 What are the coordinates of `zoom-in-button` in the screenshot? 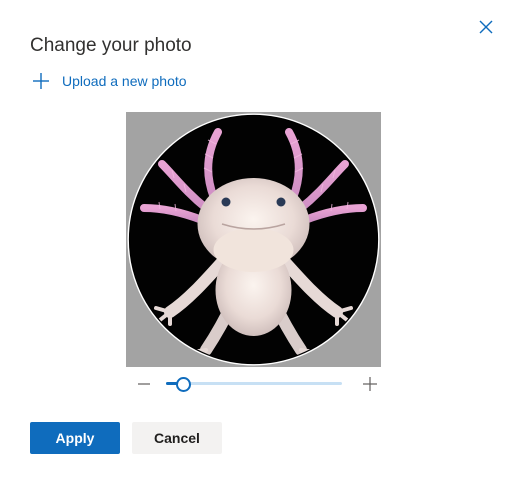 It's located at (370, 384).